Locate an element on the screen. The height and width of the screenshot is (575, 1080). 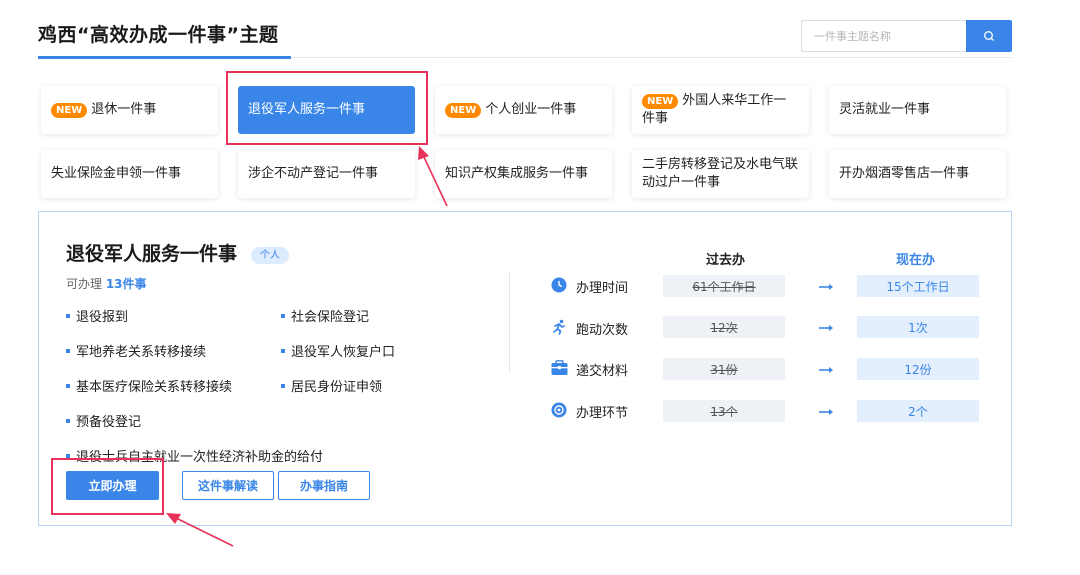
column-divider is located at coordinates (509, 322).